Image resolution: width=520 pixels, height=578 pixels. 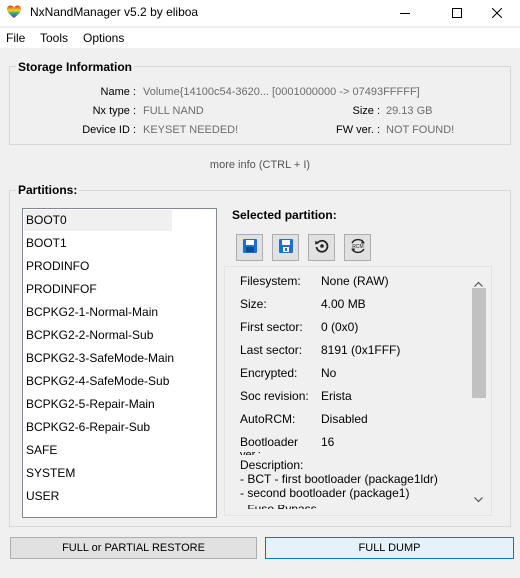 What do you see at coordinates (98, 243) in the screenshot?
I see `list-item-boot1: BOOT1` at bounding box center [98, 243].